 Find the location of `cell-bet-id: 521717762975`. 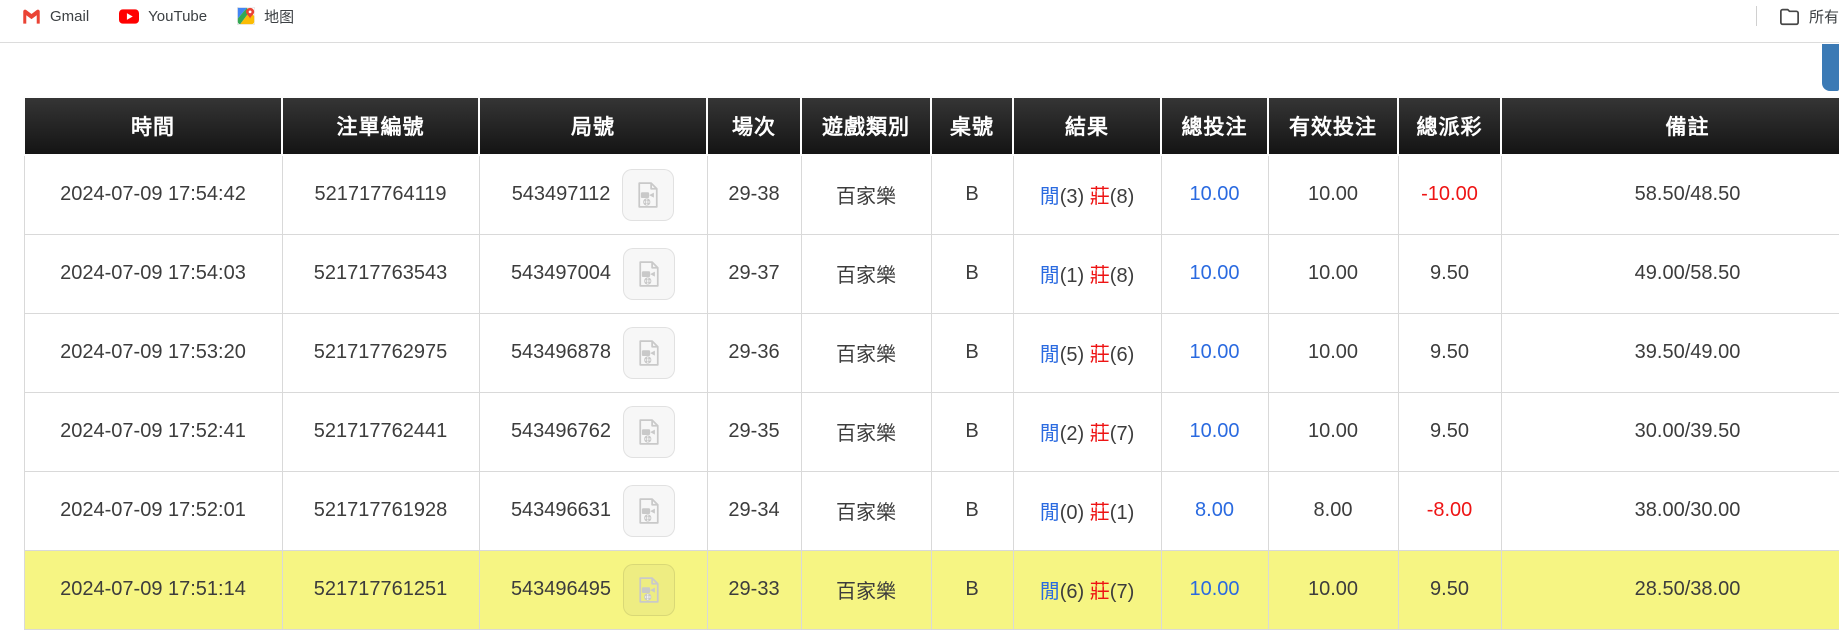

cell-bet-id: 521717762975 is located at coordinates (380, 352).